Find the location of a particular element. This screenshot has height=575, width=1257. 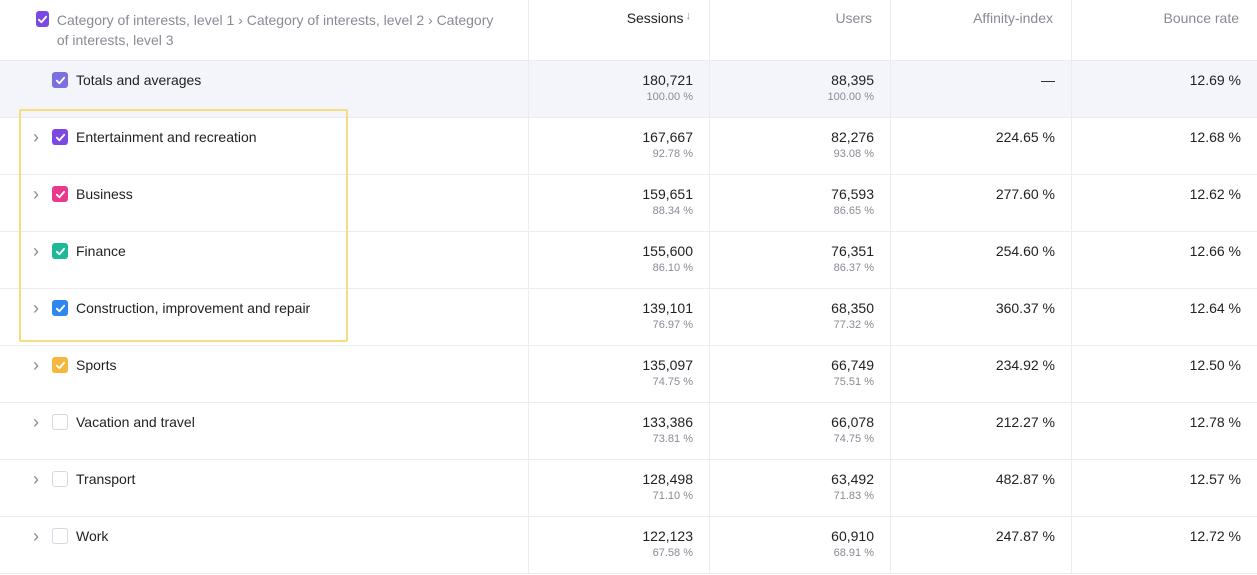

bounce-rate-value: 12.57 % is located at coordinates (1215, 479).